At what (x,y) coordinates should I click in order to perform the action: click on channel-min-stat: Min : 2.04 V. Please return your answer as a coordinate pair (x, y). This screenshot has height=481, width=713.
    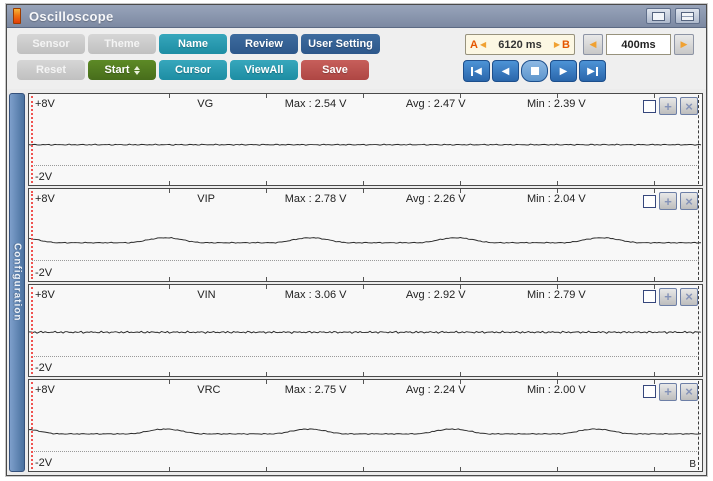
    Looking at the image, I should click on (556, 199).